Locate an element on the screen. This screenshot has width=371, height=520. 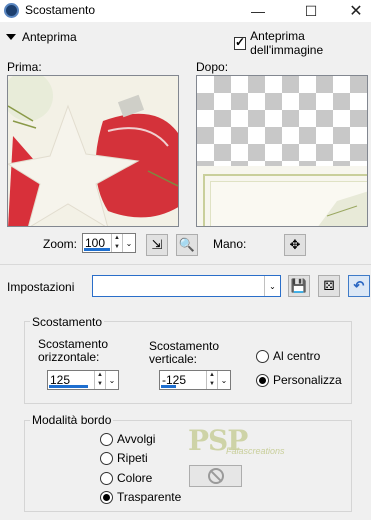
zoom-actual-icon: 🔍 is located at coordinates (187, 245).